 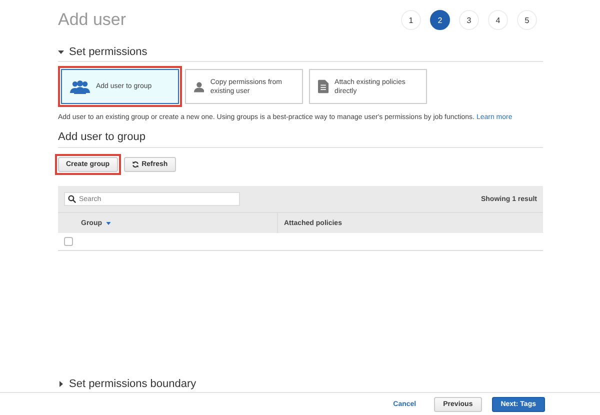 What do you see at coordinates (61, 52) in the screenshot?
I see `collapse-icon` at bounding box center [61, 52].